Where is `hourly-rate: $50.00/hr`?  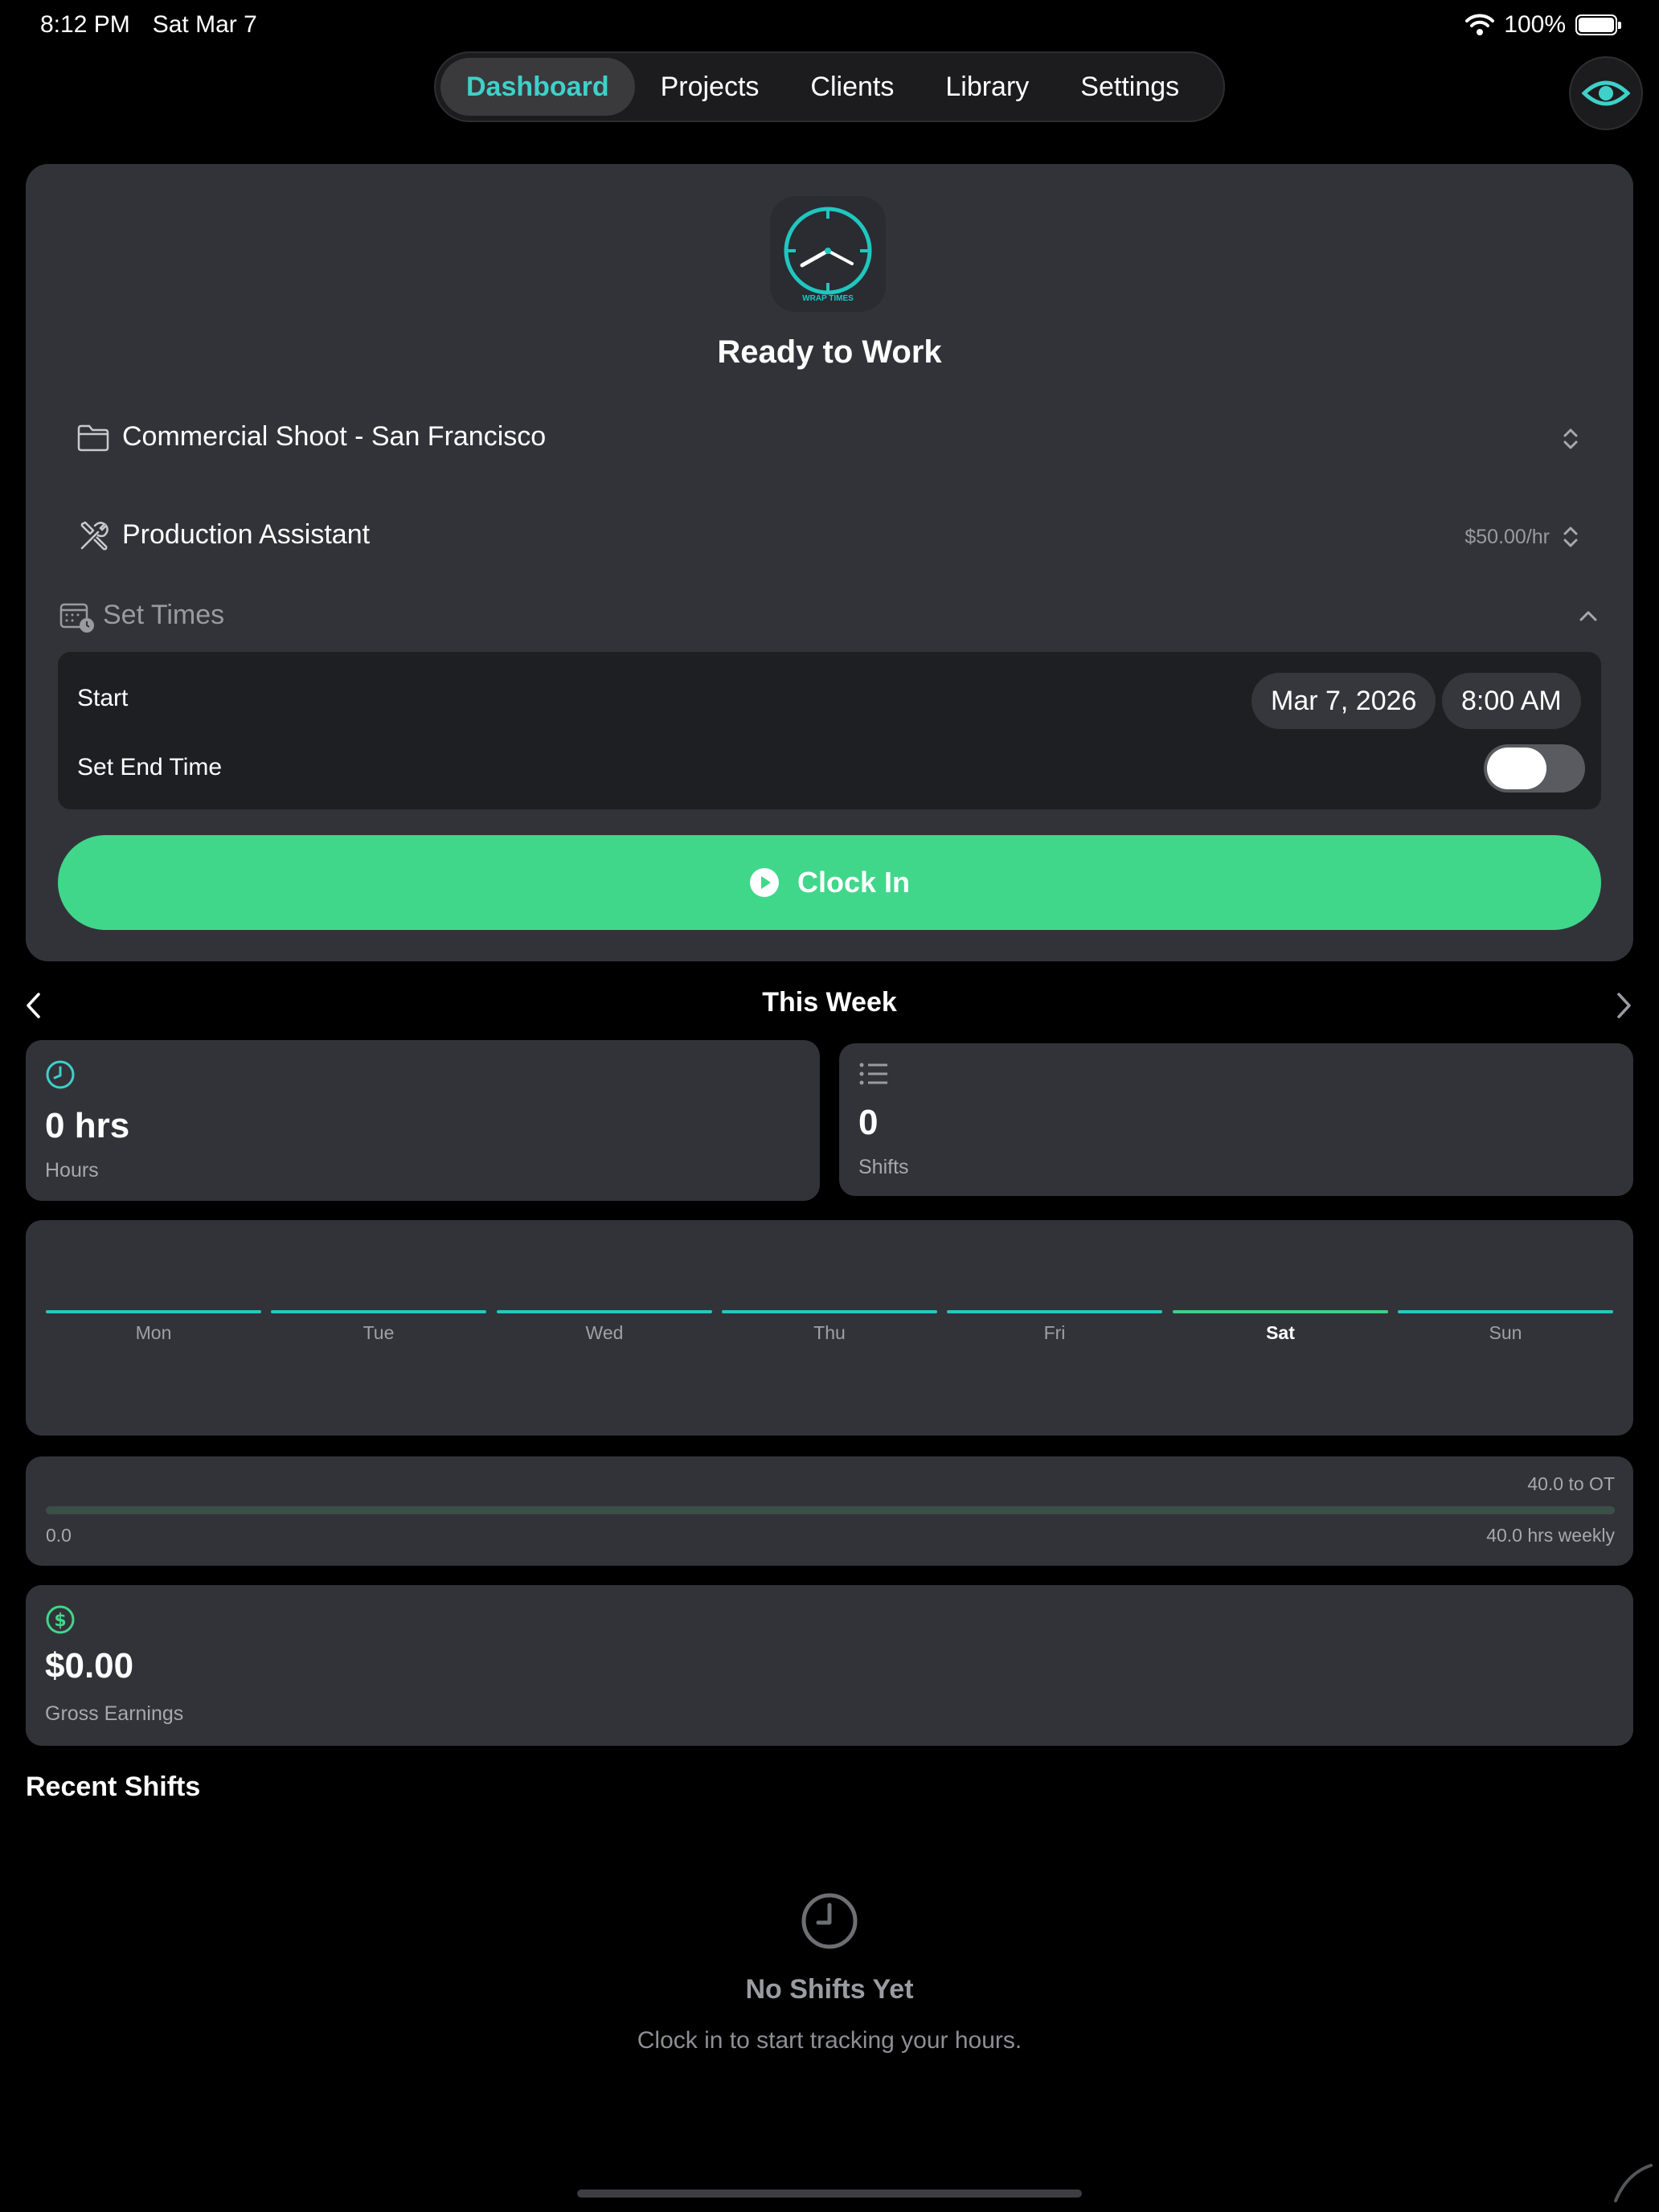 hourly-rate: $50.00/hr is located at coordinates (1507, 537).